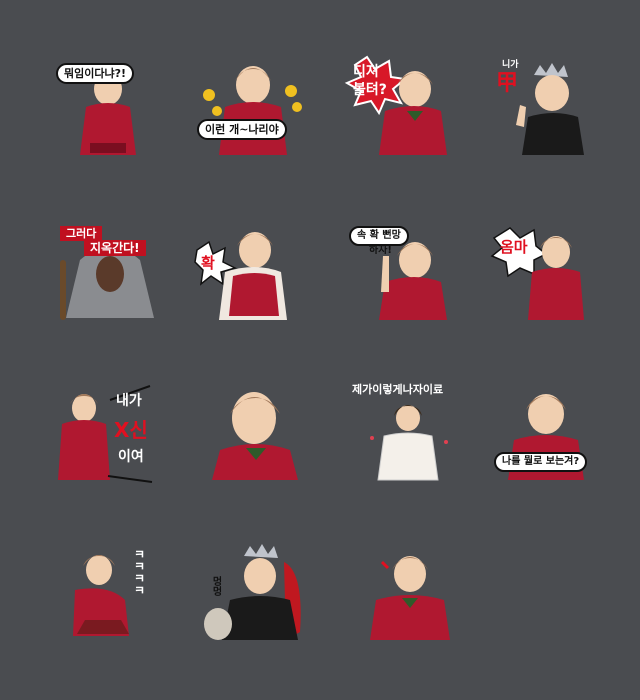 The height and width of the screenshot is (700, 640). I want to click on sticker-9: 내가 X신 이여, so click(110, 440).